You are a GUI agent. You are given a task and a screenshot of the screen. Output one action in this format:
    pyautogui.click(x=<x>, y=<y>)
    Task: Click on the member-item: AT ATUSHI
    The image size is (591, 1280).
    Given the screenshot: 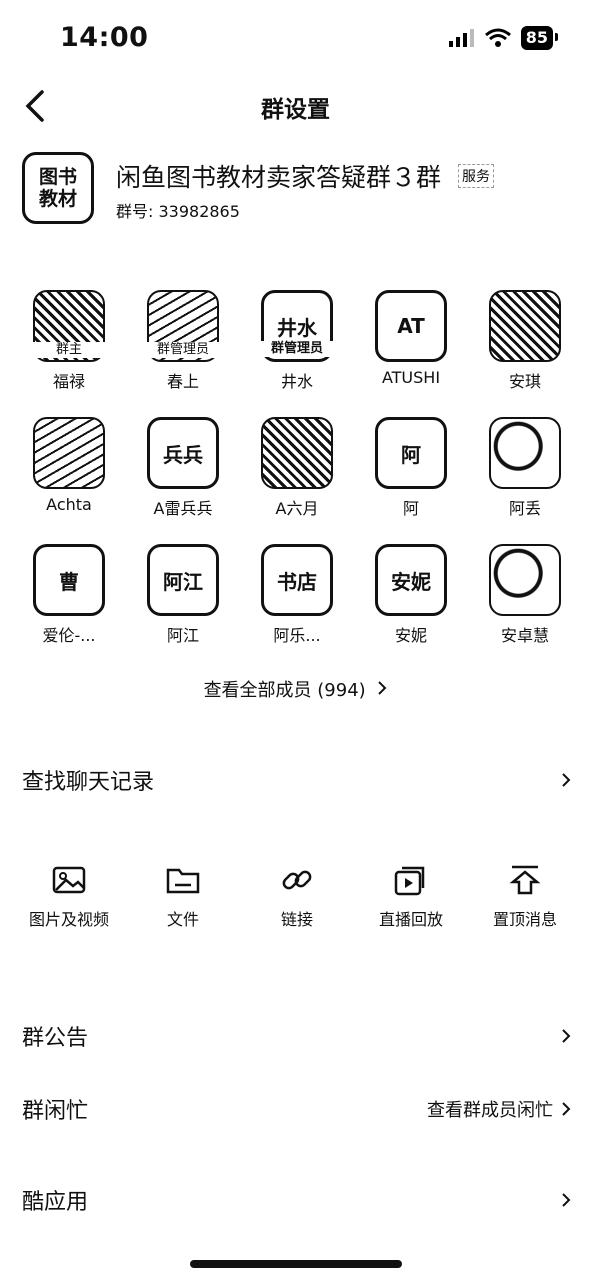 What is the action you would take?
    pyautogui.click(x=411, y=353)
    